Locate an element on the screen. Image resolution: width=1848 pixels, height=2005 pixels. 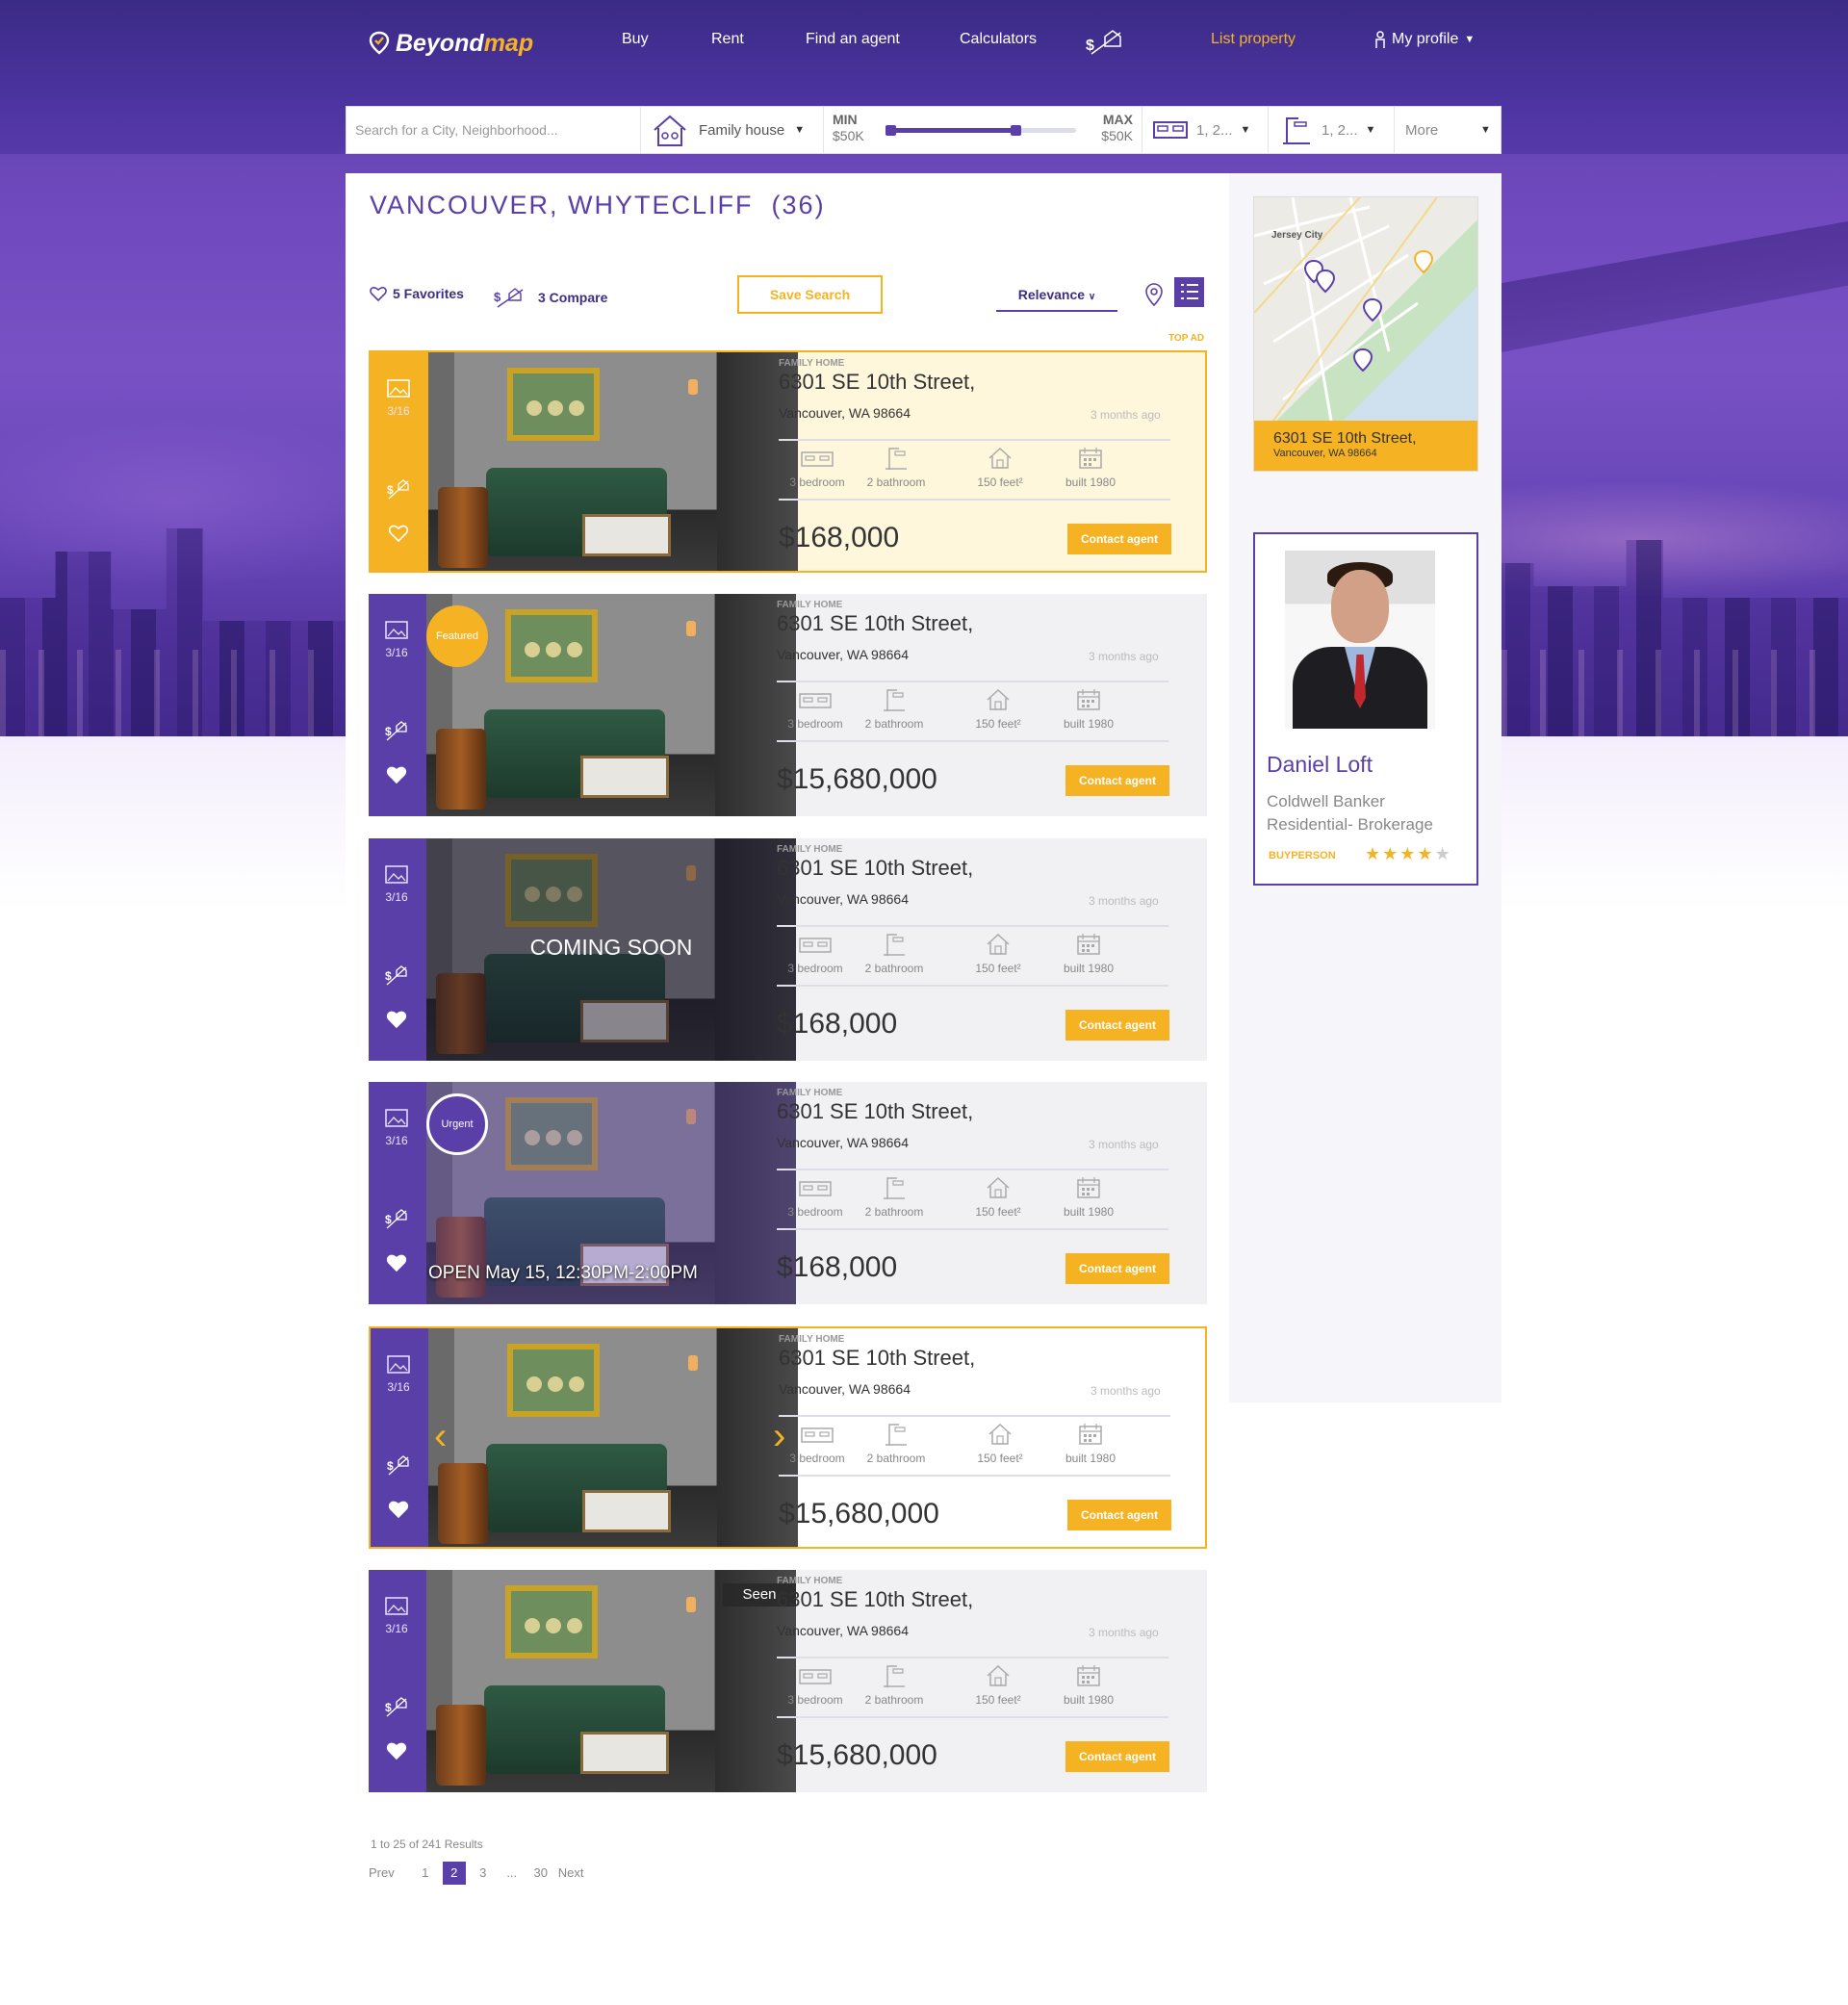
listing-features: 3 bedroom 2 bathroom 150 feet² built 1980 is located at coordinates (972, 956).